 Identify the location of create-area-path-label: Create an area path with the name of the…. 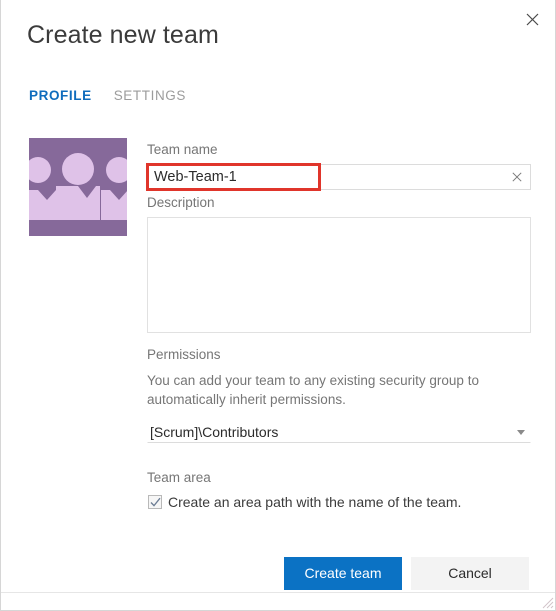
(315, 502).